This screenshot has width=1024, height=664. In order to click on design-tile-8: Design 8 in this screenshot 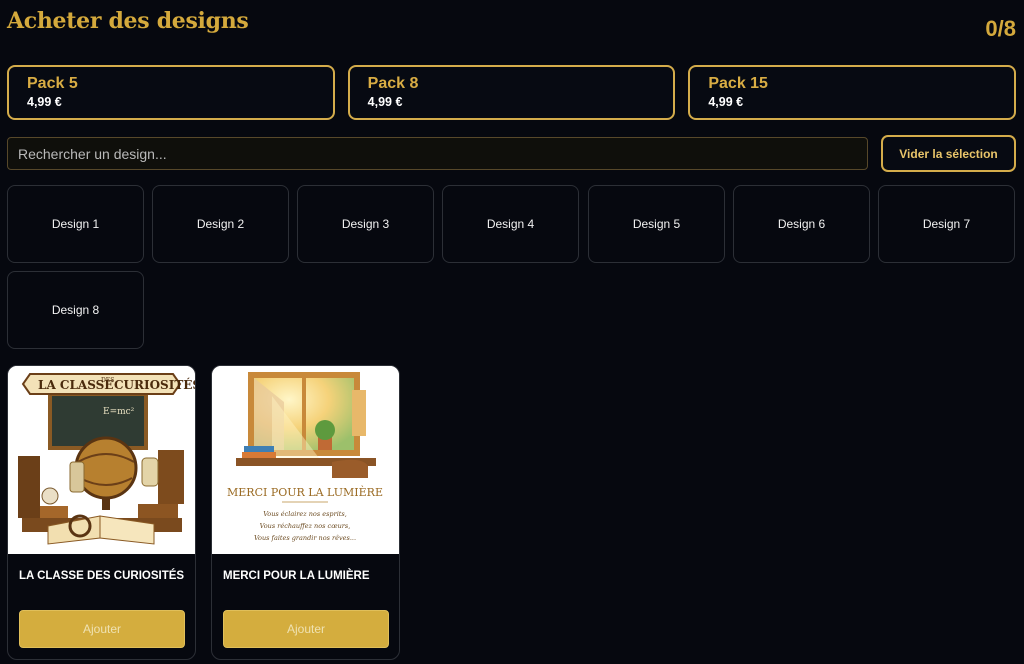, I will do `click(75, 310)`.